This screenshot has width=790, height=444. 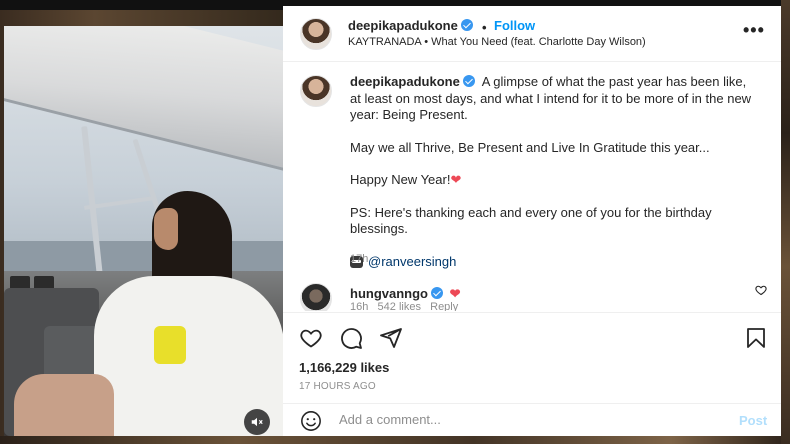 What do you see at coordinates (785, 222) in the screenshot?
I see `backdrop-right-strip` at bounding box center [785, 222].